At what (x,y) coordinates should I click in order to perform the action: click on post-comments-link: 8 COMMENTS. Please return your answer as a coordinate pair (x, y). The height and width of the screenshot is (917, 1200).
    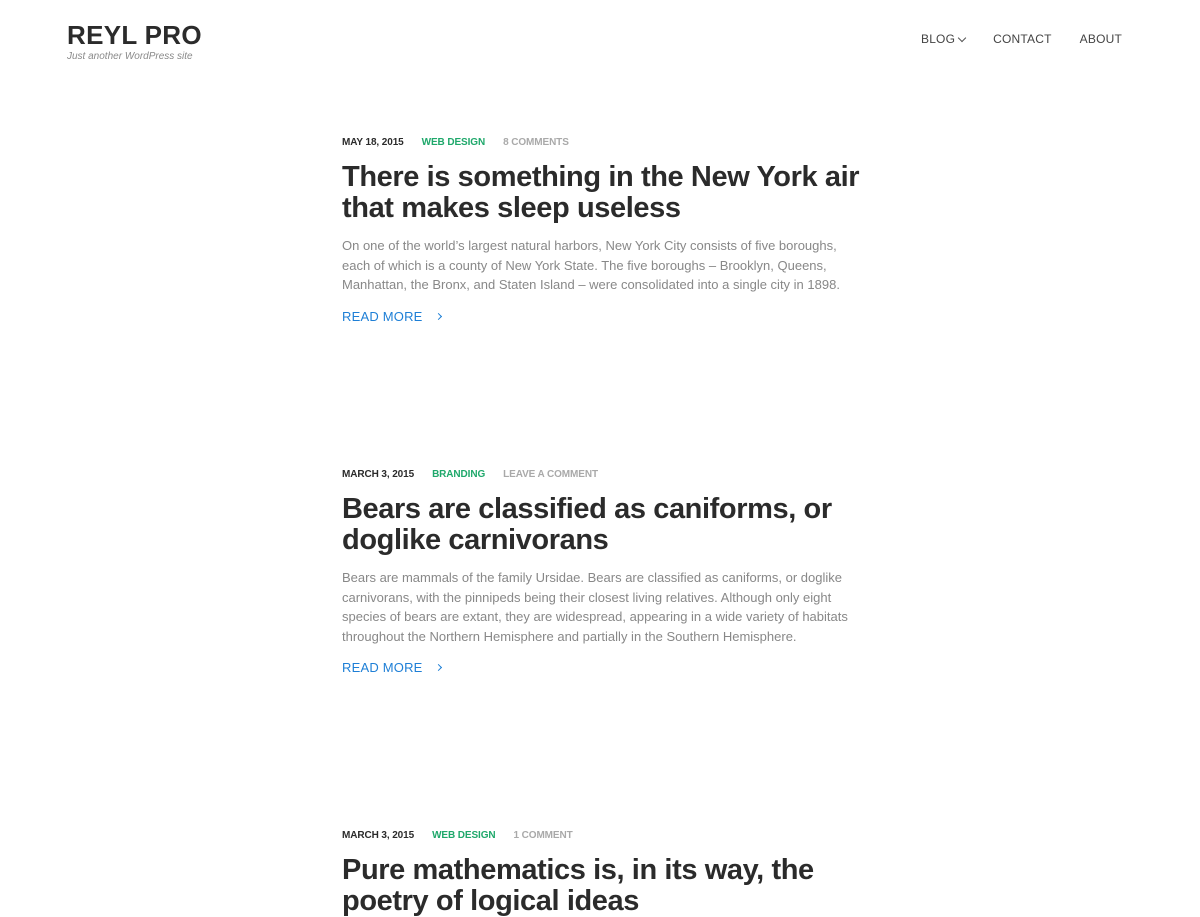
    Looking at the image, I should click on (536, 143).